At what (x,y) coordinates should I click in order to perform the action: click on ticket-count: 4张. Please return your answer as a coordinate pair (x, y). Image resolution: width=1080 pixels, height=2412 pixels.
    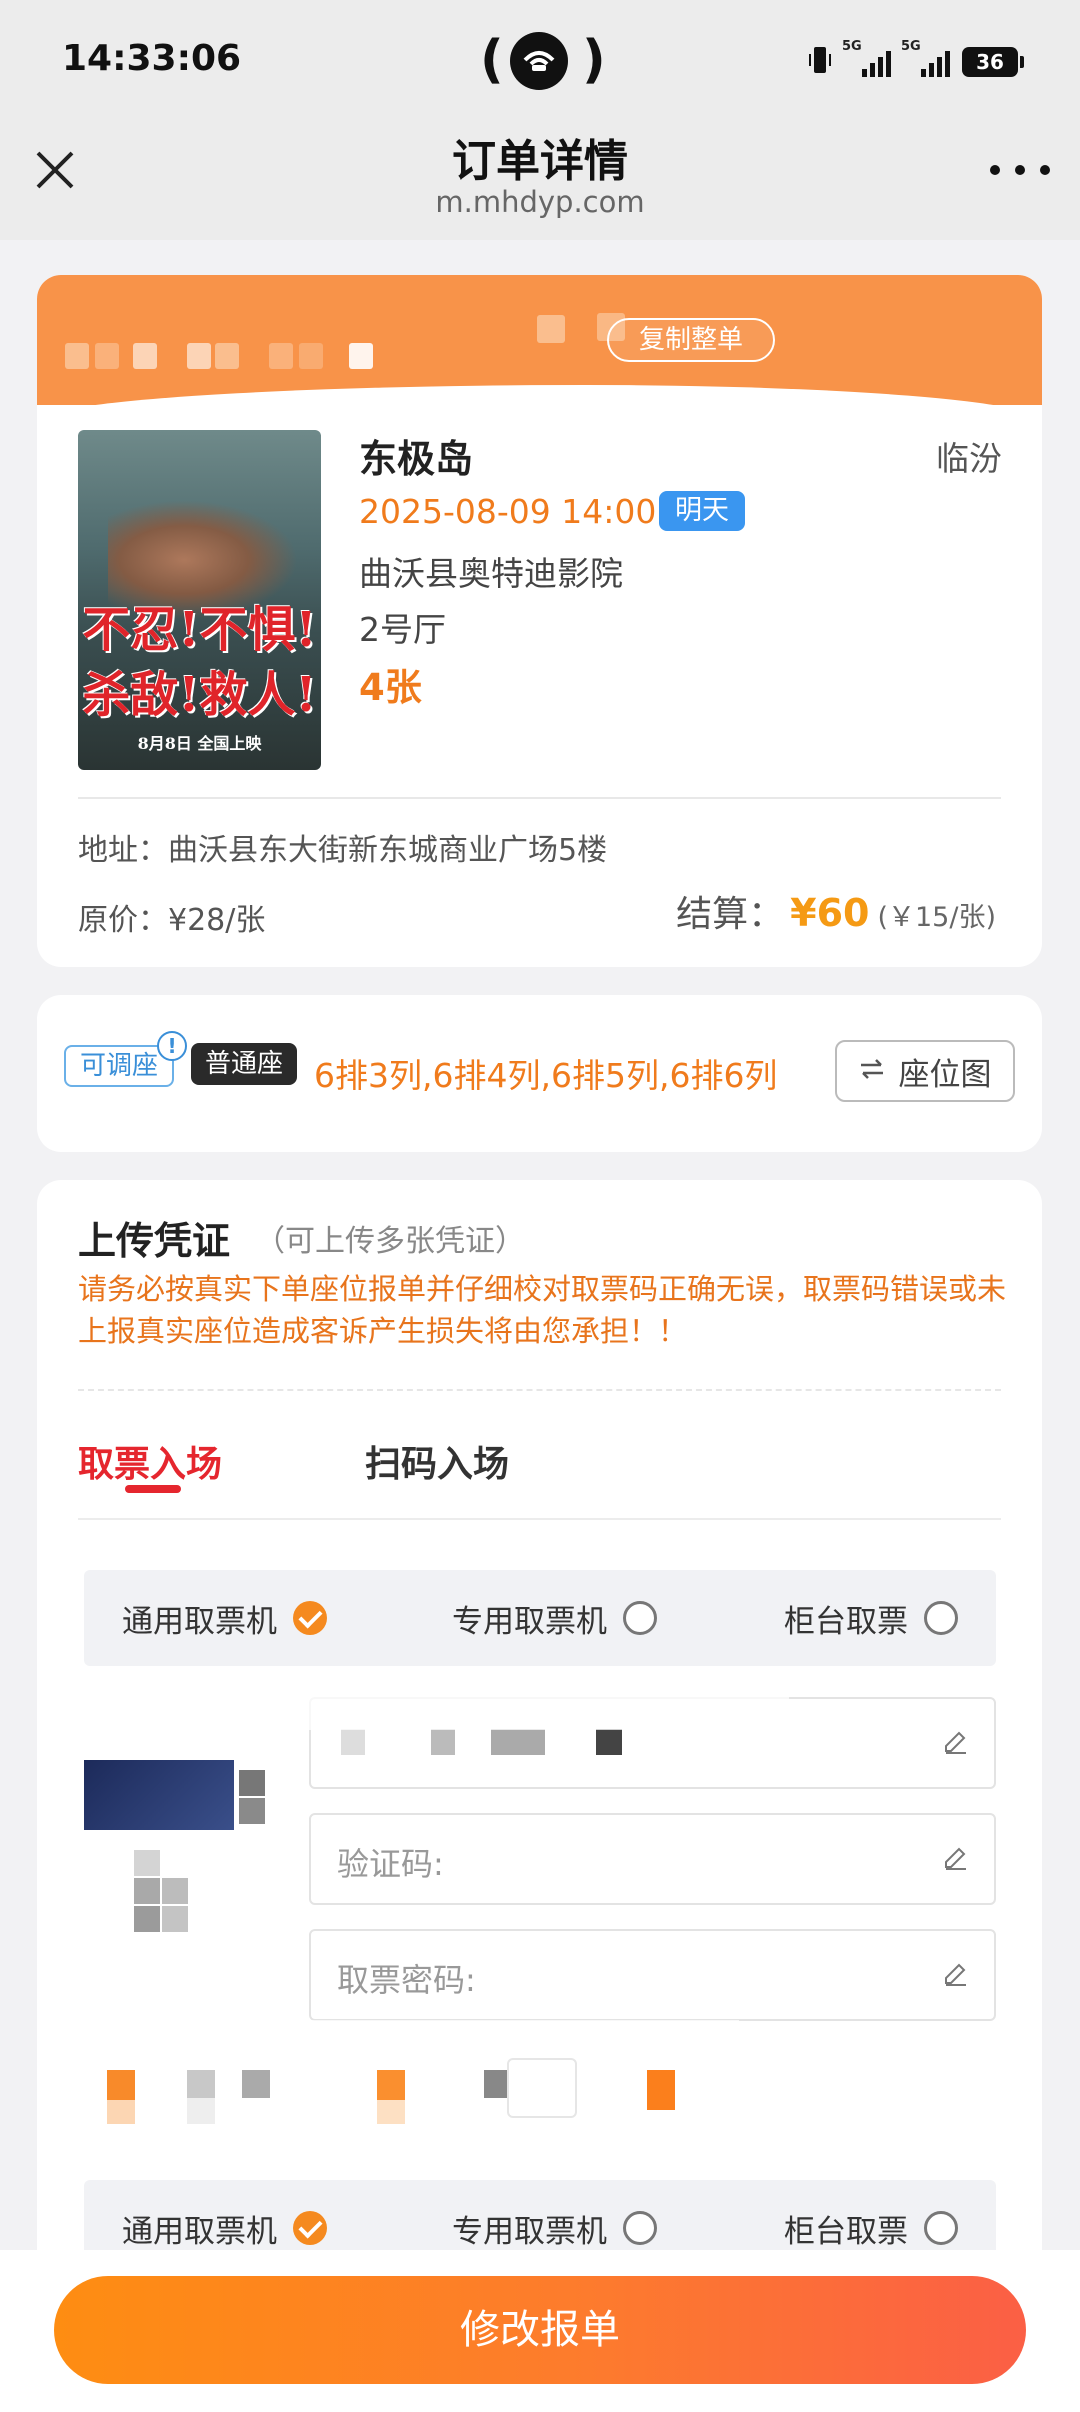
    Looking at the image, I should click on (390, 687).